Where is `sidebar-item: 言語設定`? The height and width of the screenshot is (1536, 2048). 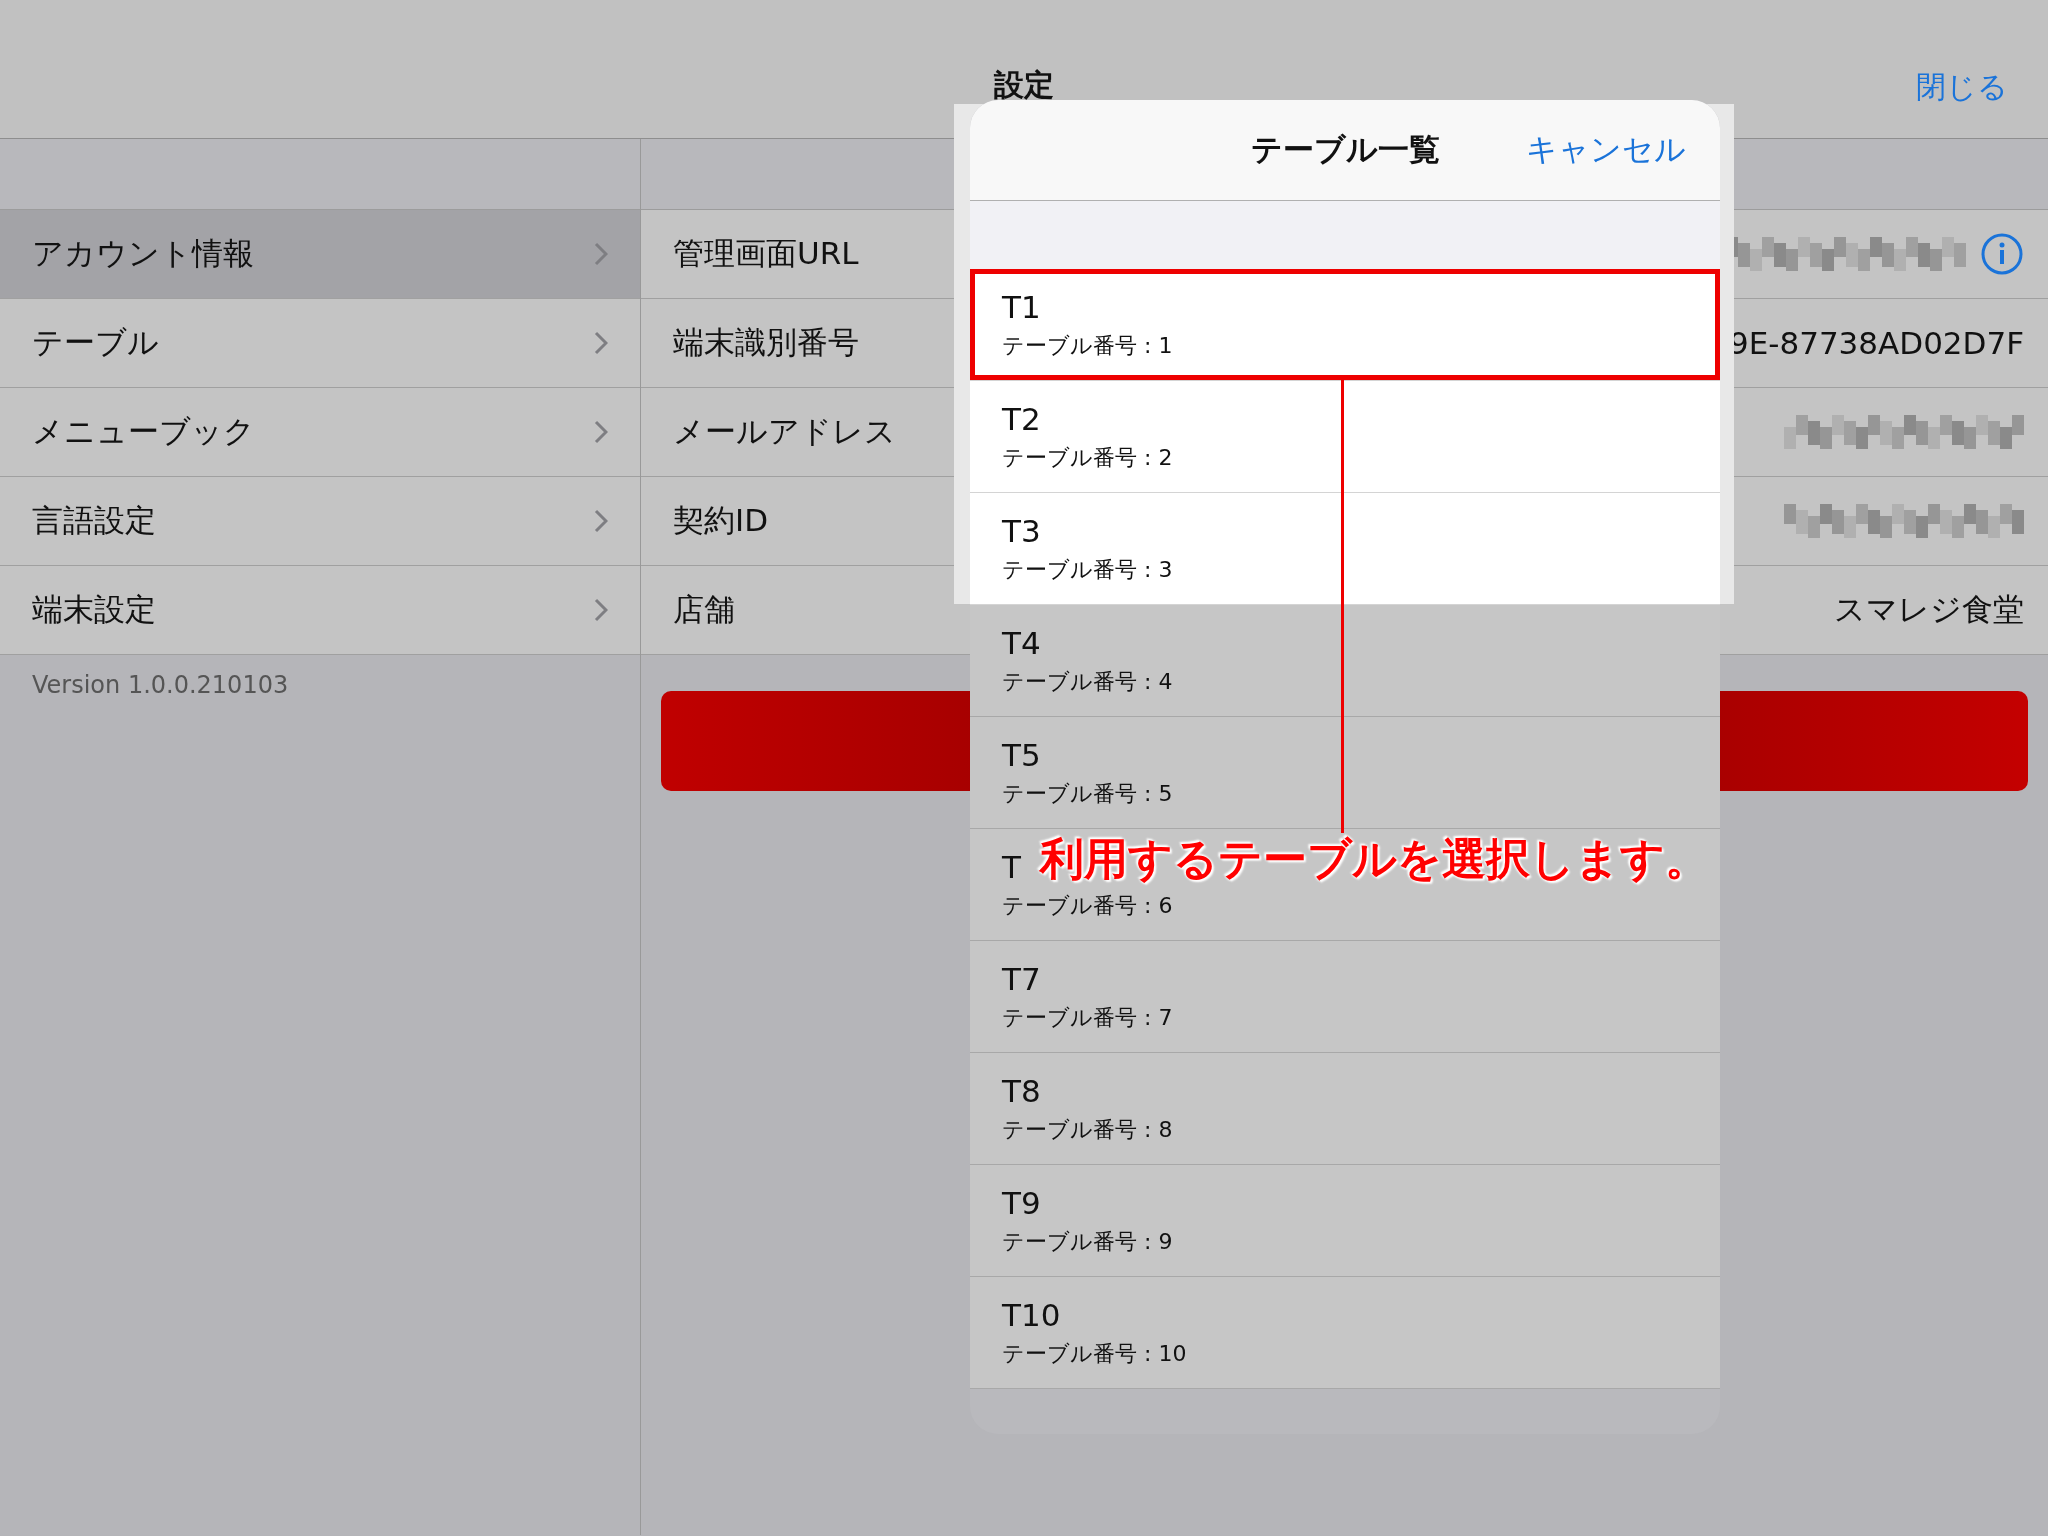 sidebar-item: 言語設定 is located at coordinates (320, 521).